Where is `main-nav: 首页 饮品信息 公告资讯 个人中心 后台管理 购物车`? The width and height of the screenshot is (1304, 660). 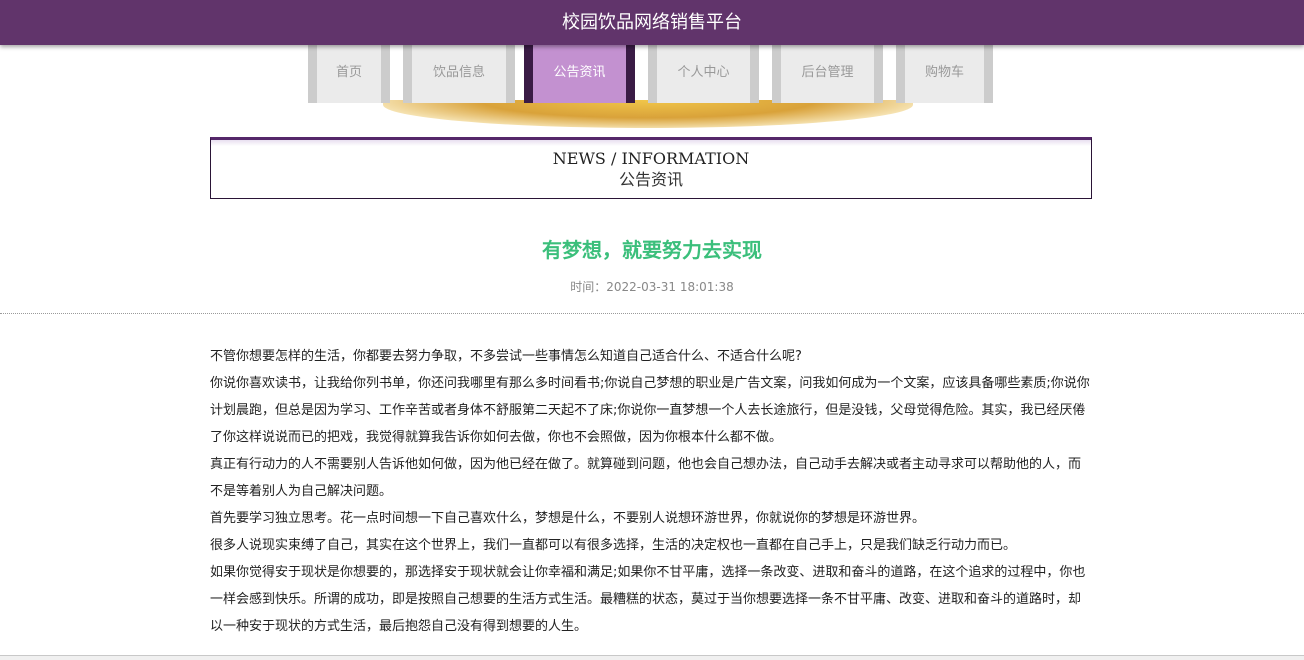
main-nav: 首页 饮品信息 公告资讯 个人中心 后台管理 购物车 is located at coordinates (652, 74).